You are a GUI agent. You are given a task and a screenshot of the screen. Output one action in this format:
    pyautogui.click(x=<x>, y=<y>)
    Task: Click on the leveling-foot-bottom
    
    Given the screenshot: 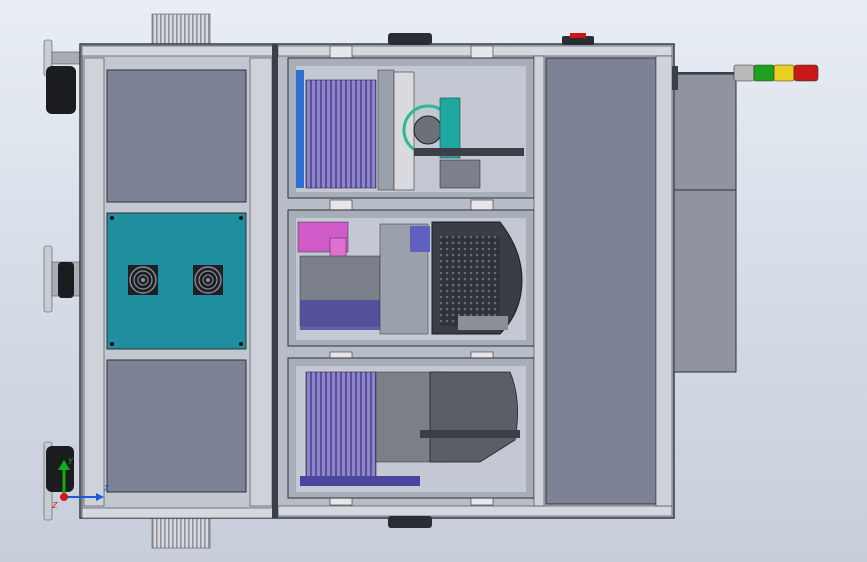 What is the action you would take?
    pyautogui.click(x=58, y=481)
    